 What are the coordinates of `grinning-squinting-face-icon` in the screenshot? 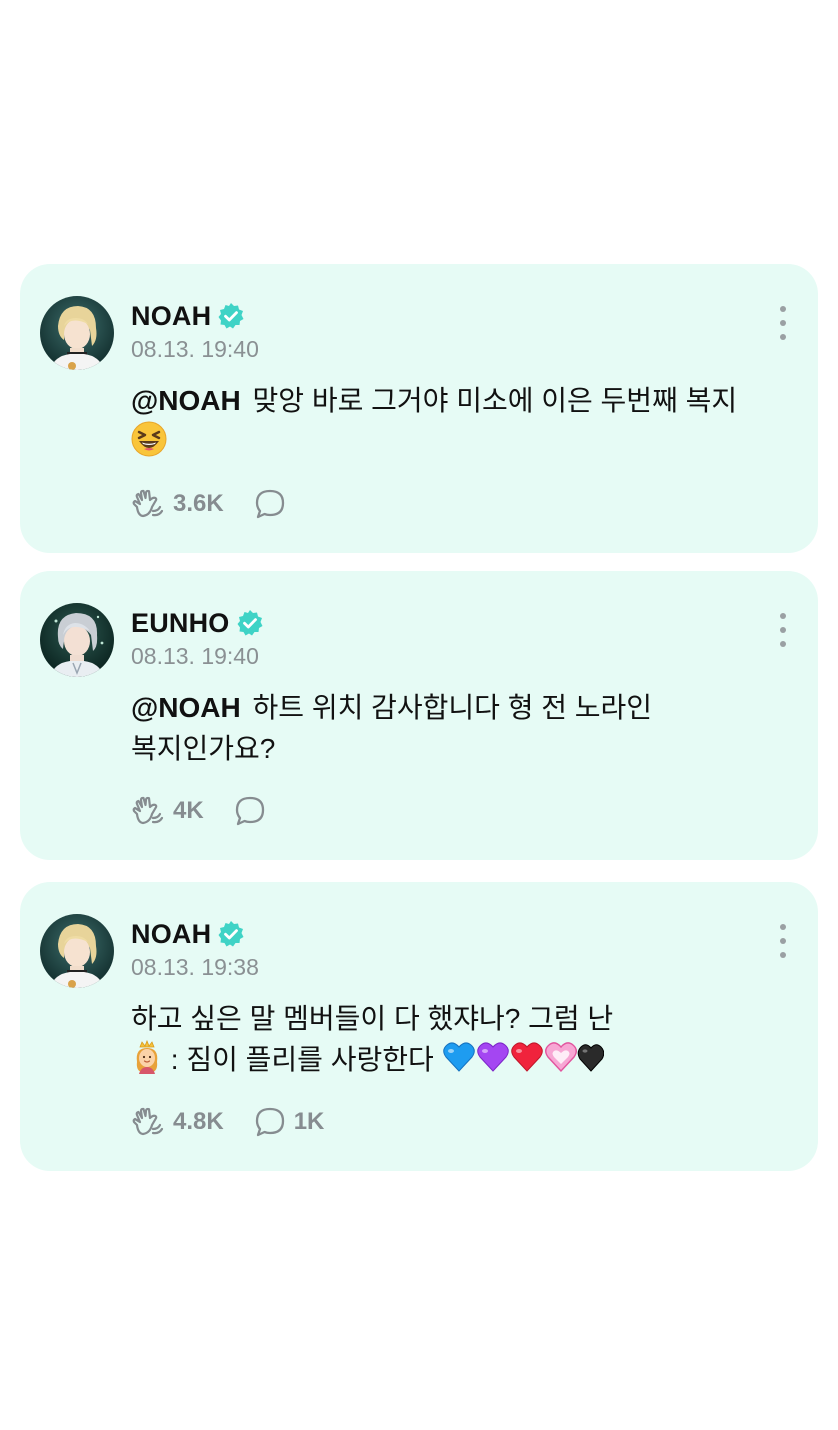 It's located at (149, 444).